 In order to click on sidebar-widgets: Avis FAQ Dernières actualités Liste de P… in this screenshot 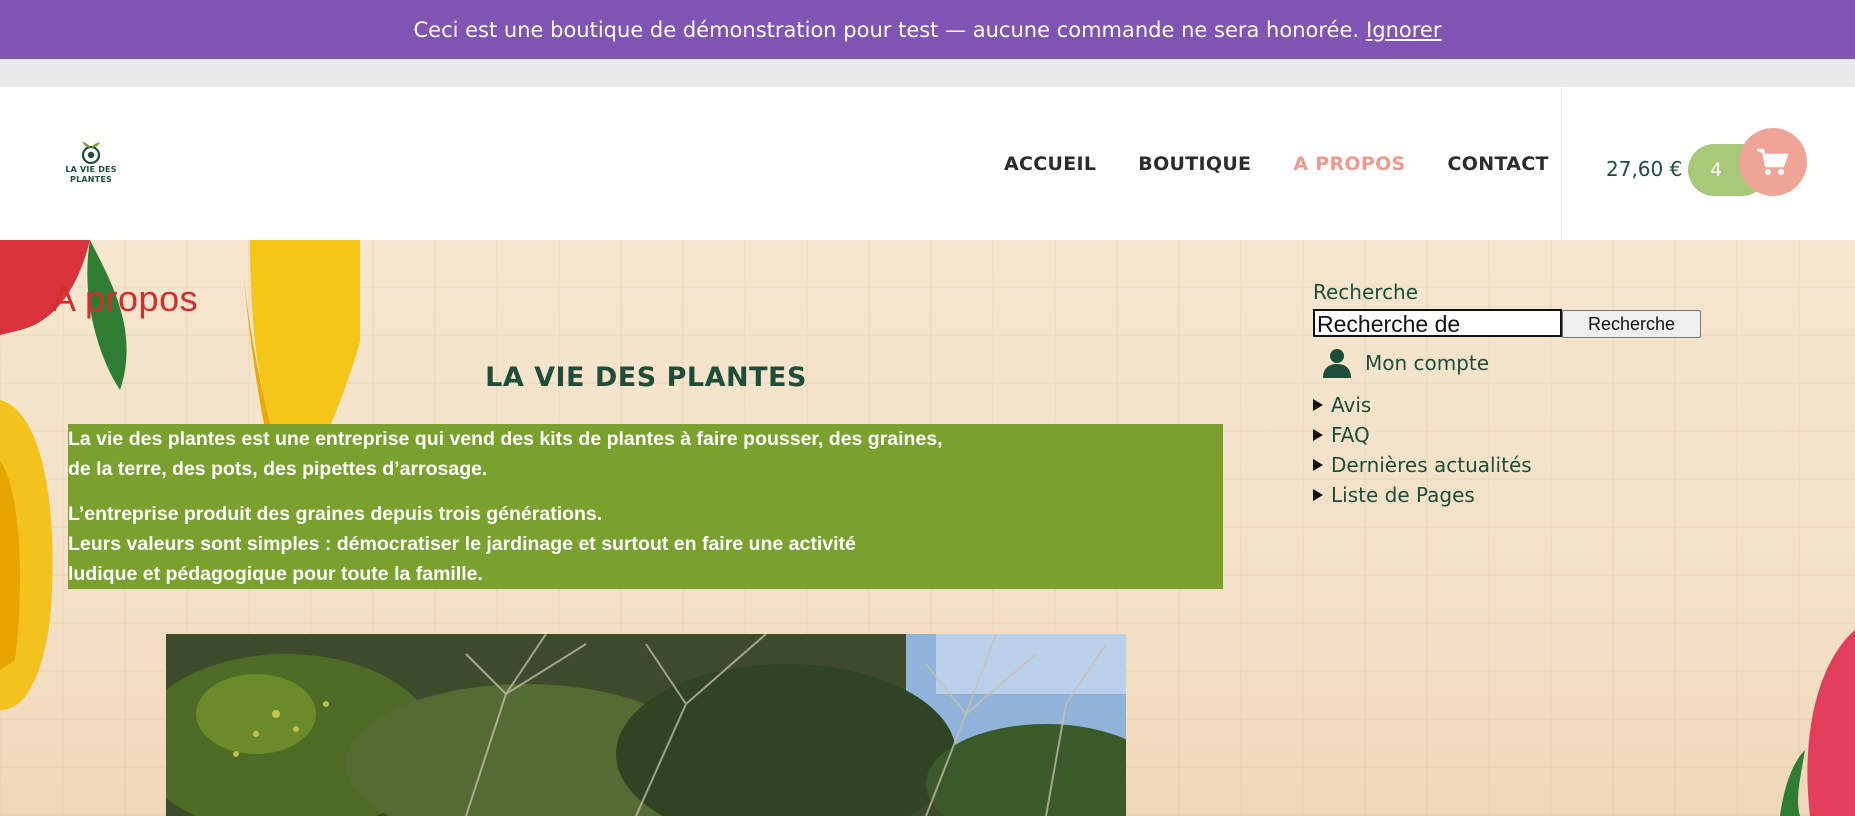, I will do `click(1422, 450)`.